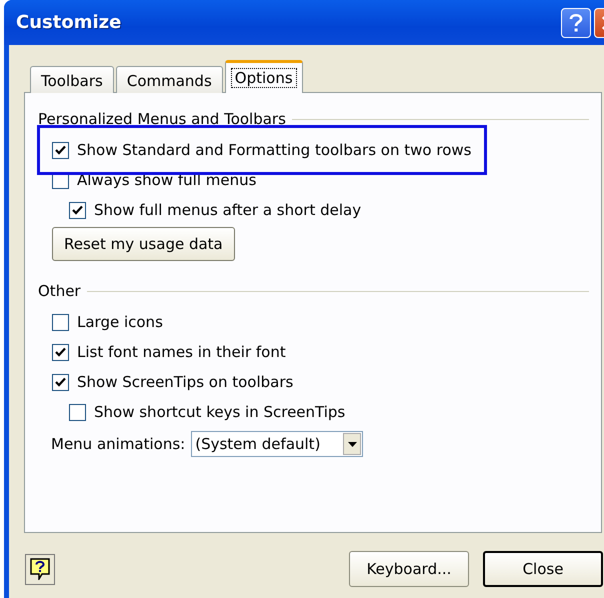 The width and height of the screenshot is (604, 598). What do you see at coordinates (274, 150) in the screenshot?
I see `checkbox-label: Show Standard and Formatting toolbars on two rows` at bounding box center [274, 150].